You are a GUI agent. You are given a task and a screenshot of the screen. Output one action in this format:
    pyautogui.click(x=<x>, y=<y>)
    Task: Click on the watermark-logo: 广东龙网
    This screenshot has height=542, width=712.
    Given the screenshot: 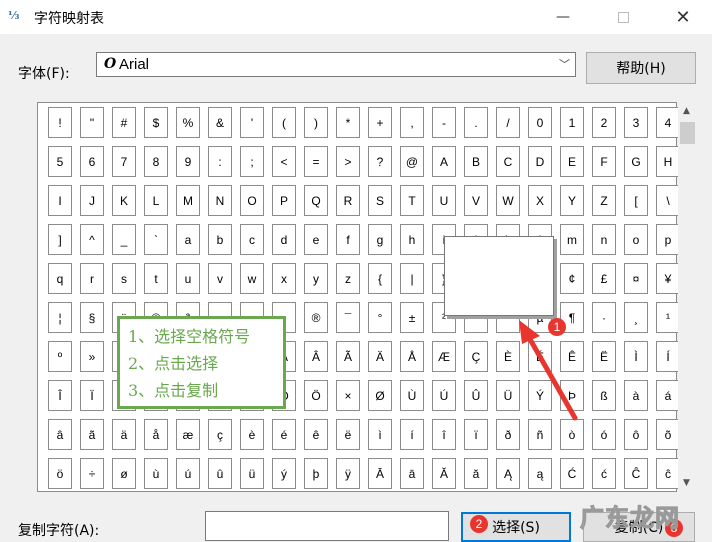 What is the action you would take?
    pyautogui.click(x=630, y=518)
    